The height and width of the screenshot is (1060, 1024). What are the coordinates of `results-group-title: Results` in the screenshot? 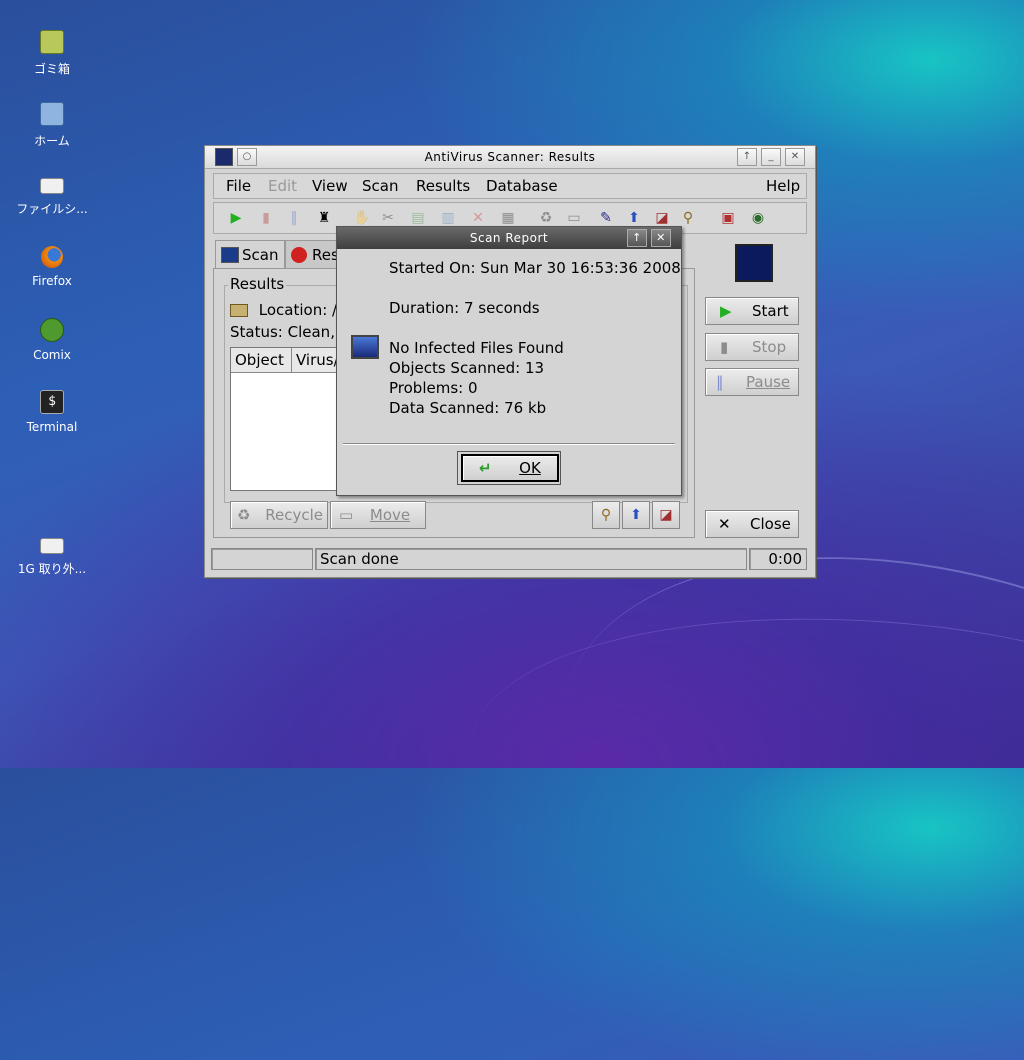 It's located at (257, 284).